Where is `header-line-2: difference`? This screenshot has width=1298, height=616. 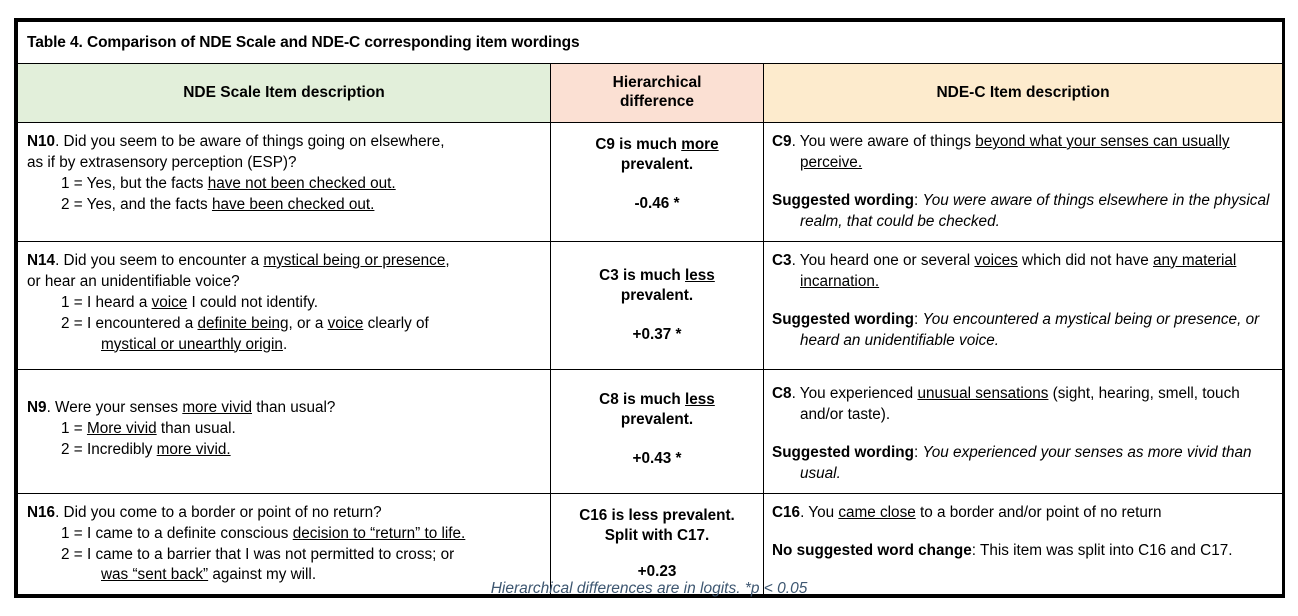
header-line-2: difference is located at coordinates (657, 101).